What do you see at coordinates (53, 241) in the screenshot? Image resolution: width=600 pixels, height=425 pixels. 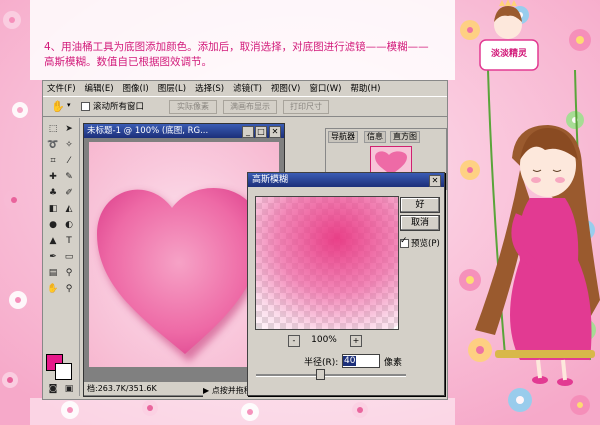 I see `path-select-icon: ▲` at bounding box center [53, 241].